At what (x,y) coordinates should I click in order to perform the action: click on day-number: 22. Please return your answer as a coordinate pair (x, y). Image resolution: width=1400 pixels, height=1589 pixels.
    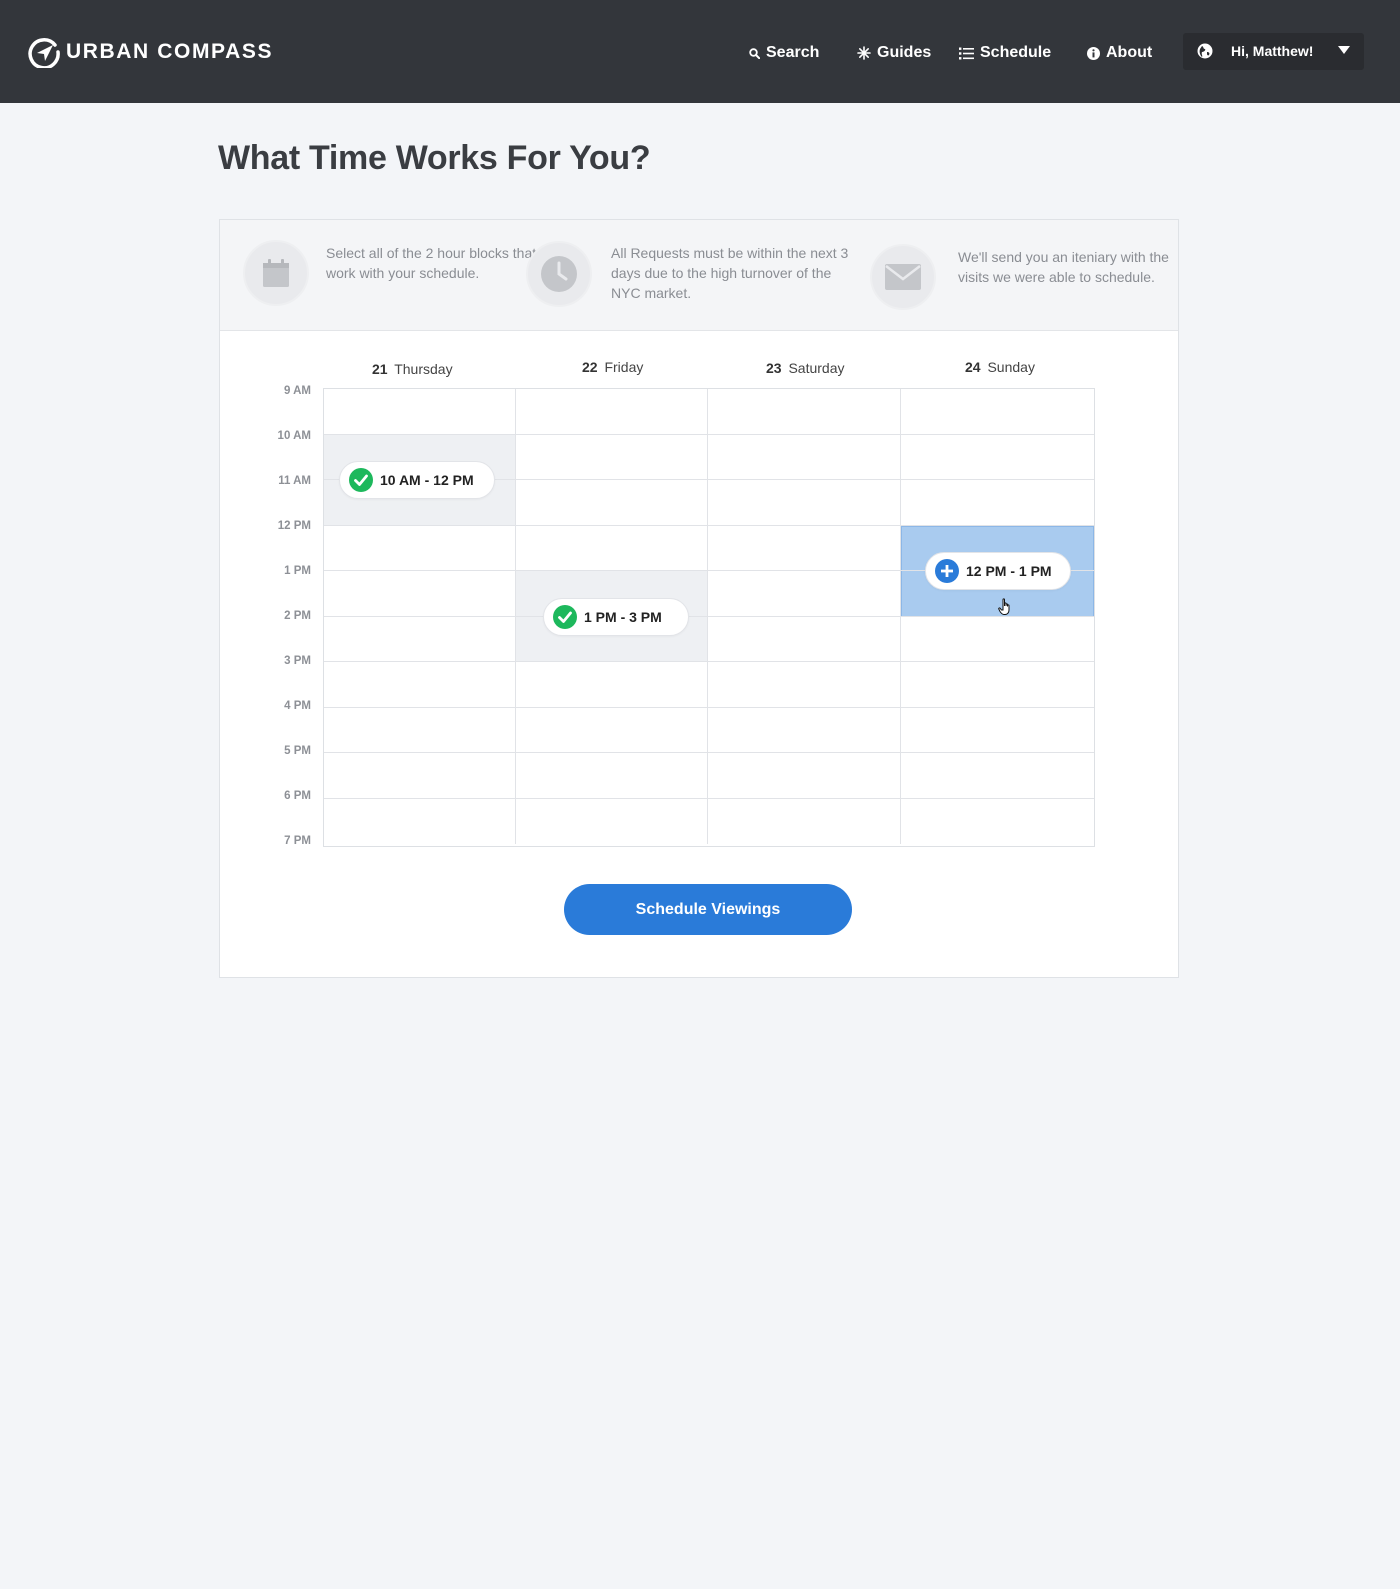
    Looking at the image, I should click on (590, 367).